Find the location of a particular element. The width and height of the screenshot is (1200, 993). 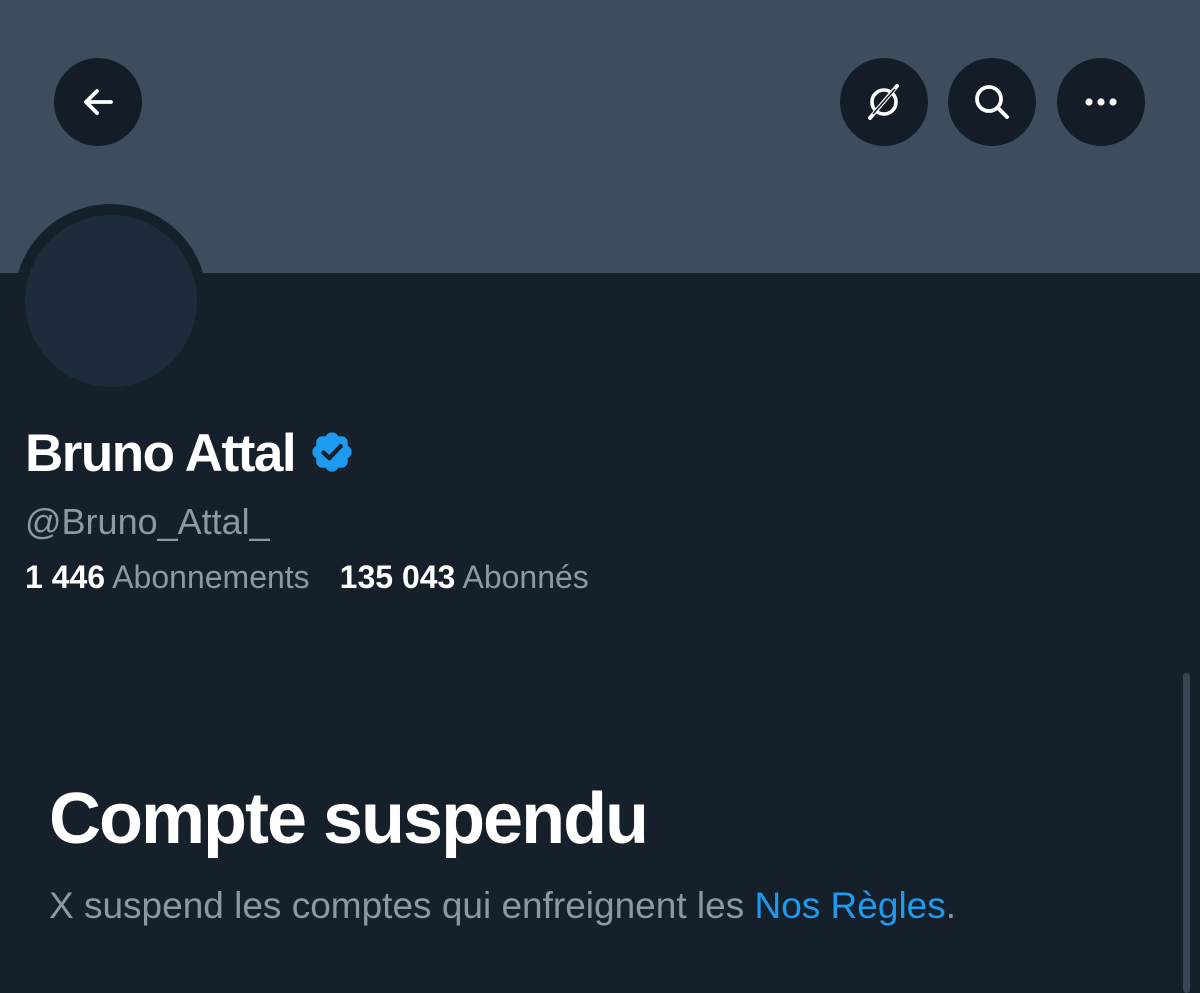

rules-link: Nos Règles is located at coordinates (849, 905).